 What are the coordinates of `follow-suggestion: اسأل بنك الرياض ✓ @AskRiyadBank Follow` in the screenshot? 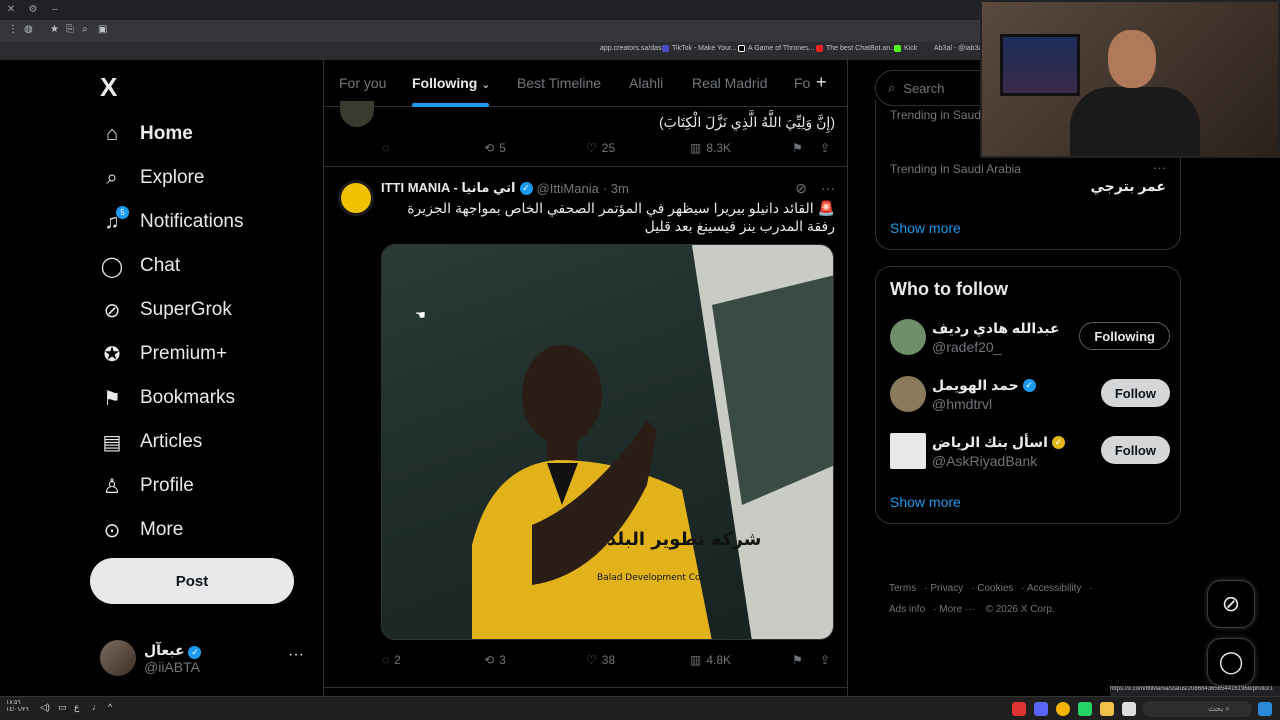 It's located at (1030, 453).